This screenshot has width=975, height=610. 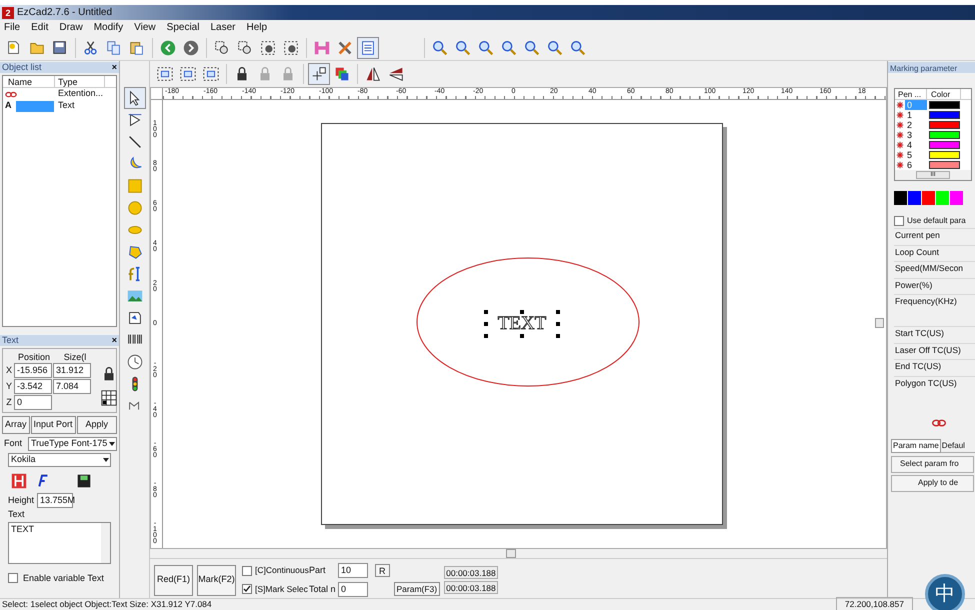 What do you see at coordinates (934, 269) in the screenshot?
I see `param-label: Speed(MM/Secon` at bounding box center [934, 269].